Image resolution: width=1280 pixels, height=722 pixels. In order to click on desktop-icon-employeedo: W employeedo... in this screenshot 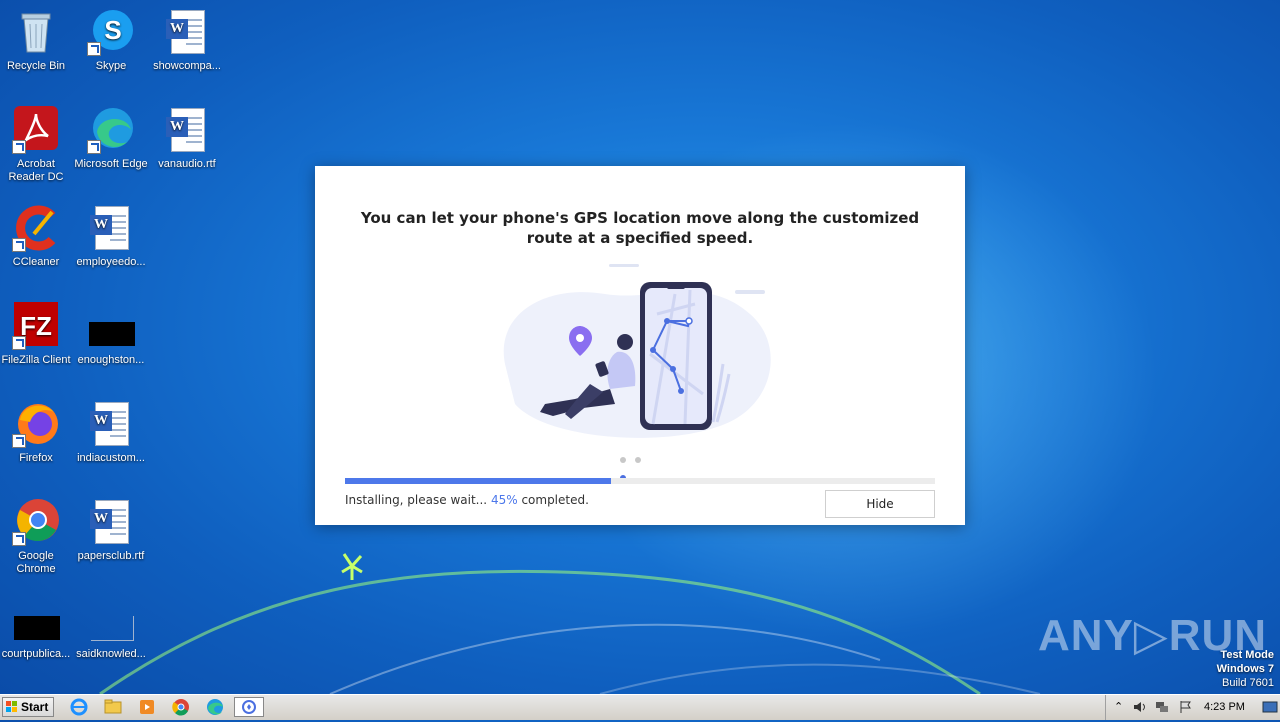, I will do `click(111, 236)`.